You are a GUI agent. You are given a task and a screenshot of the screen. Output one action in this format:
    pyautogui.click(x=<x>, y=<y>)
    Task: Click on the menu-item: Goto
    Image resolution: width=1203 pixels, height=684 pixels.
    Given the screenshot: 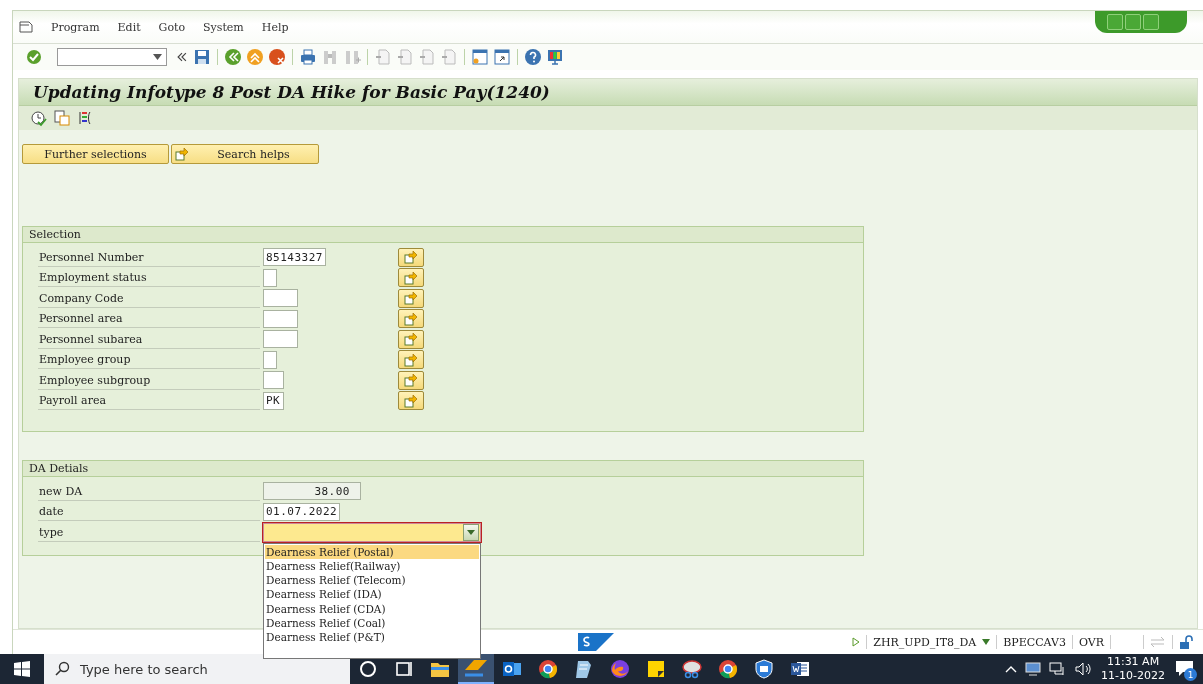 What is the action you would take?
    pyautogui.click(x=172, y=27)
    